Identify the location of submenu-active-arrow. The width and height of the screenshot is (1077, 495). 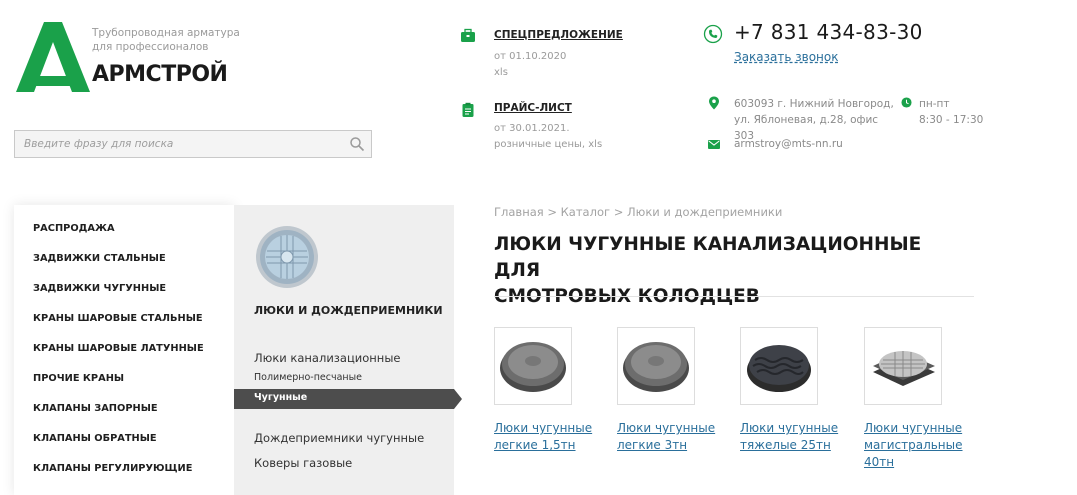
(458, 399).